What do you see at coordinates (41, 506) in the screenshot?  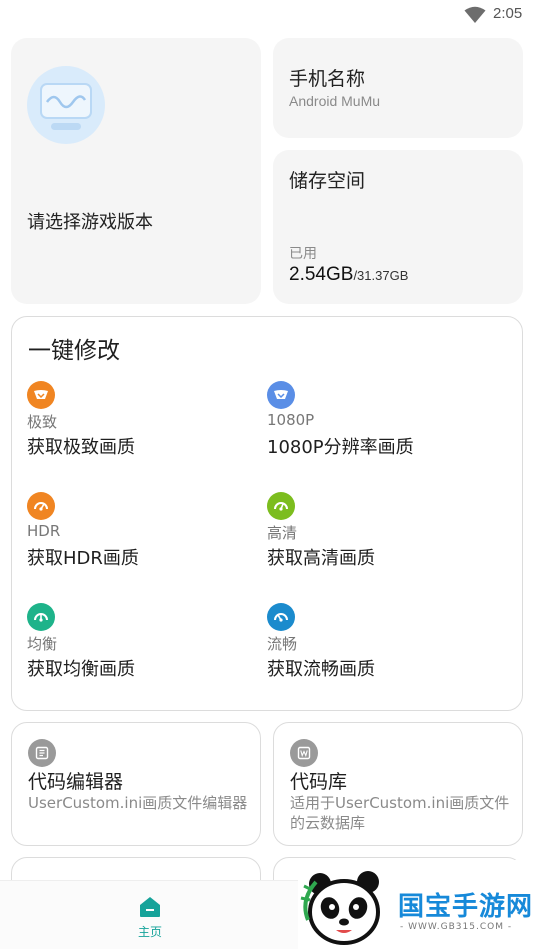 I see `hdr-quality-icon` at bounding box center [41, 506].